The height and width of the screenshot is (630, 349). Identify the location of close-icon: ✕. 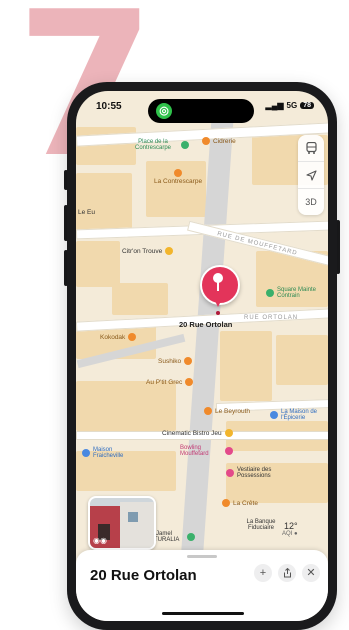
(311, 573).